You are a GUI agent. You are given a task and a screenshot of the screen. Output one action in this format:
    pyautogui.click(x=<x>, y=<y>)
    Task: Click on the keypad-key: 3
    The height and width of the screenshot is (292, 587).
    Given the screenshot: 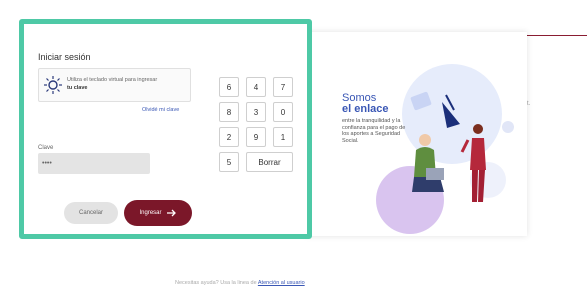 What is the action you would take?
    pyautogui.click(x=256, y=112)
    